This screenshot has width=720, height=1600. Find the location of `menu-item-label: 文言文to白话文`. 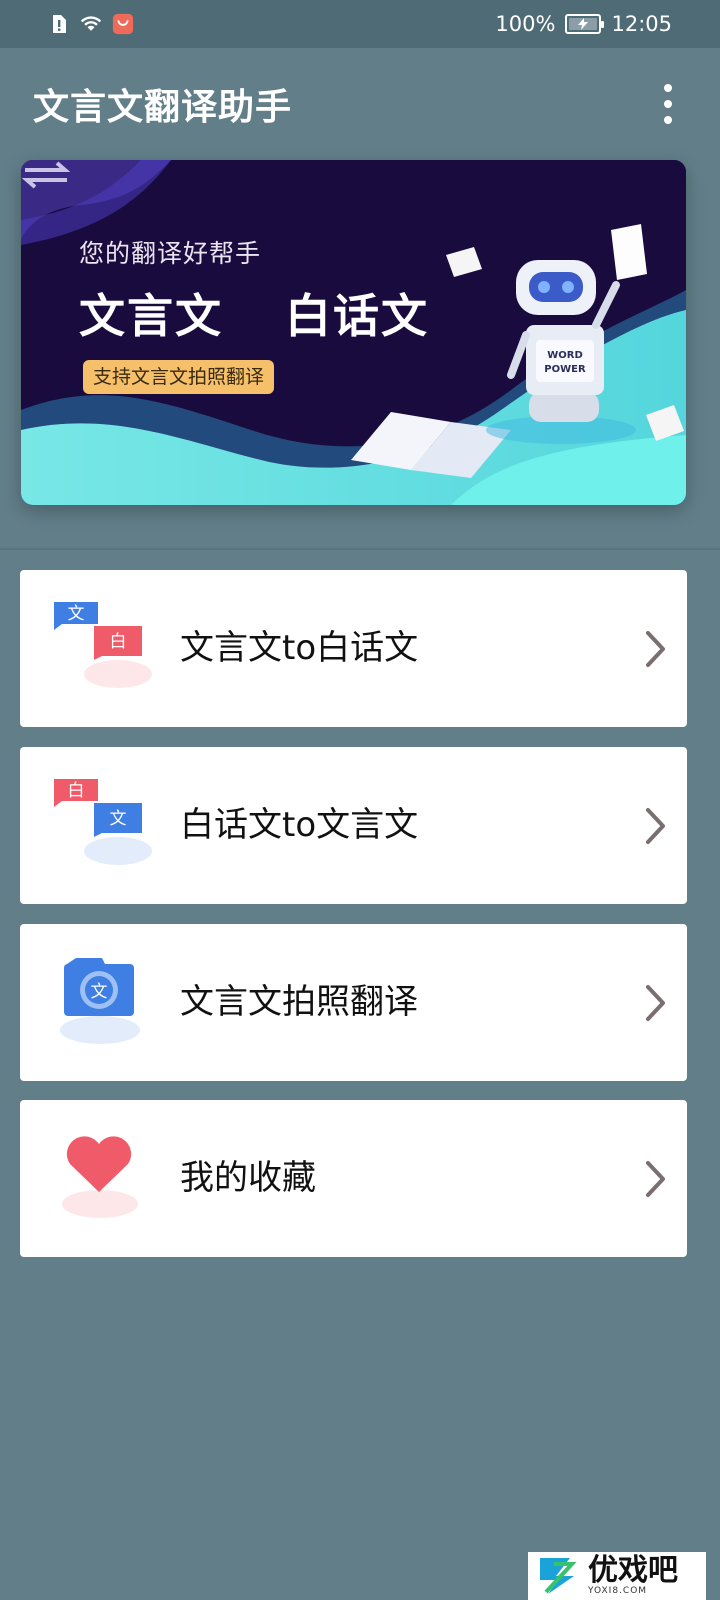

menu-item-label: 文言文to白话文 is located at coordinates (299, 648).